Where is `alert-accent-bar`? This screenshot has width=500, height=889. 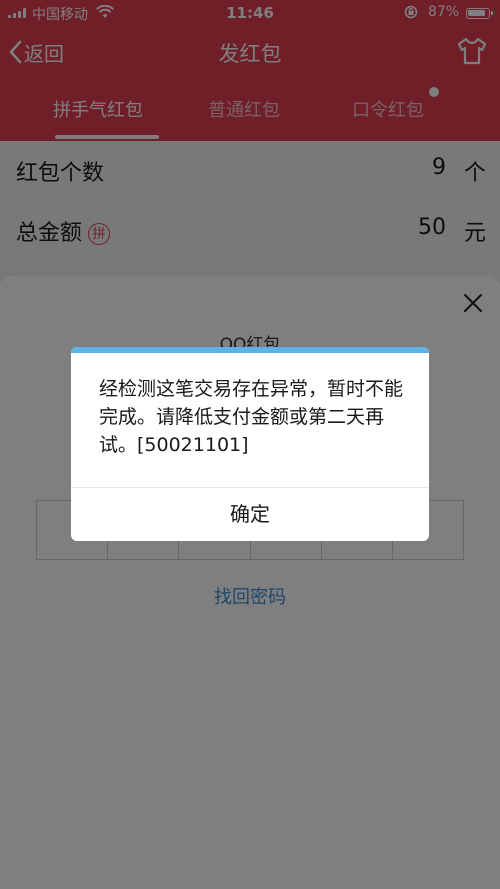 alert-accent-bar is located at coordinates (250, 350).